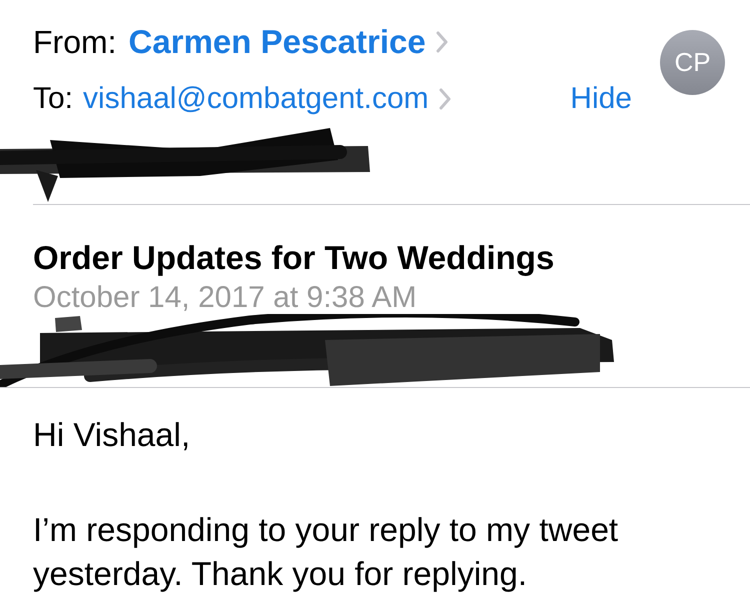 The width and height of the screenshot is (750, 609). Describe the element at coordinates (288, 42) in the screenshot. I see `sender-name-link: Carmen Pescatrice` at that location.